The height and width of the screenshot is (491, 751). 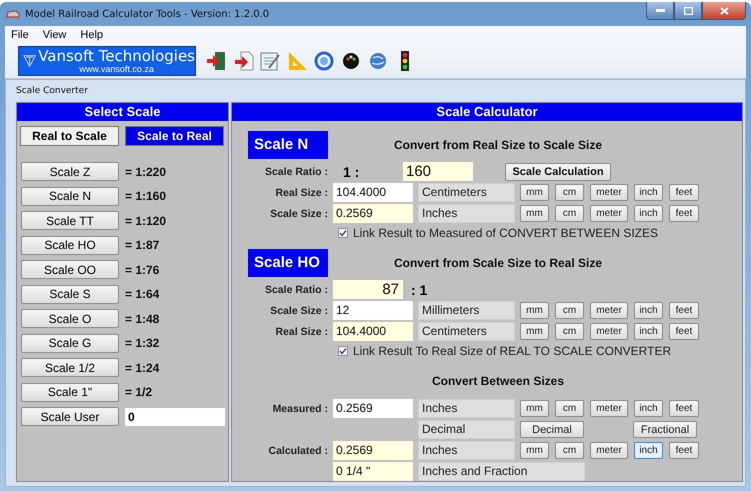 What do you see at coordinates (351, 172) in the screenshot?
I see `ratio-prefix: 1 :` at bounding box center [351, 172].